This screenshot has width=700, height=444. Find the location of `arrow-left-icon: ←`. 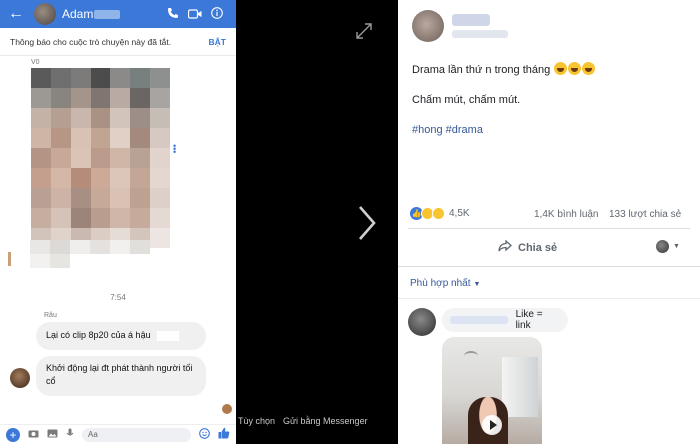

arrow-left-icon: ← is located at coordinates (21, 14).